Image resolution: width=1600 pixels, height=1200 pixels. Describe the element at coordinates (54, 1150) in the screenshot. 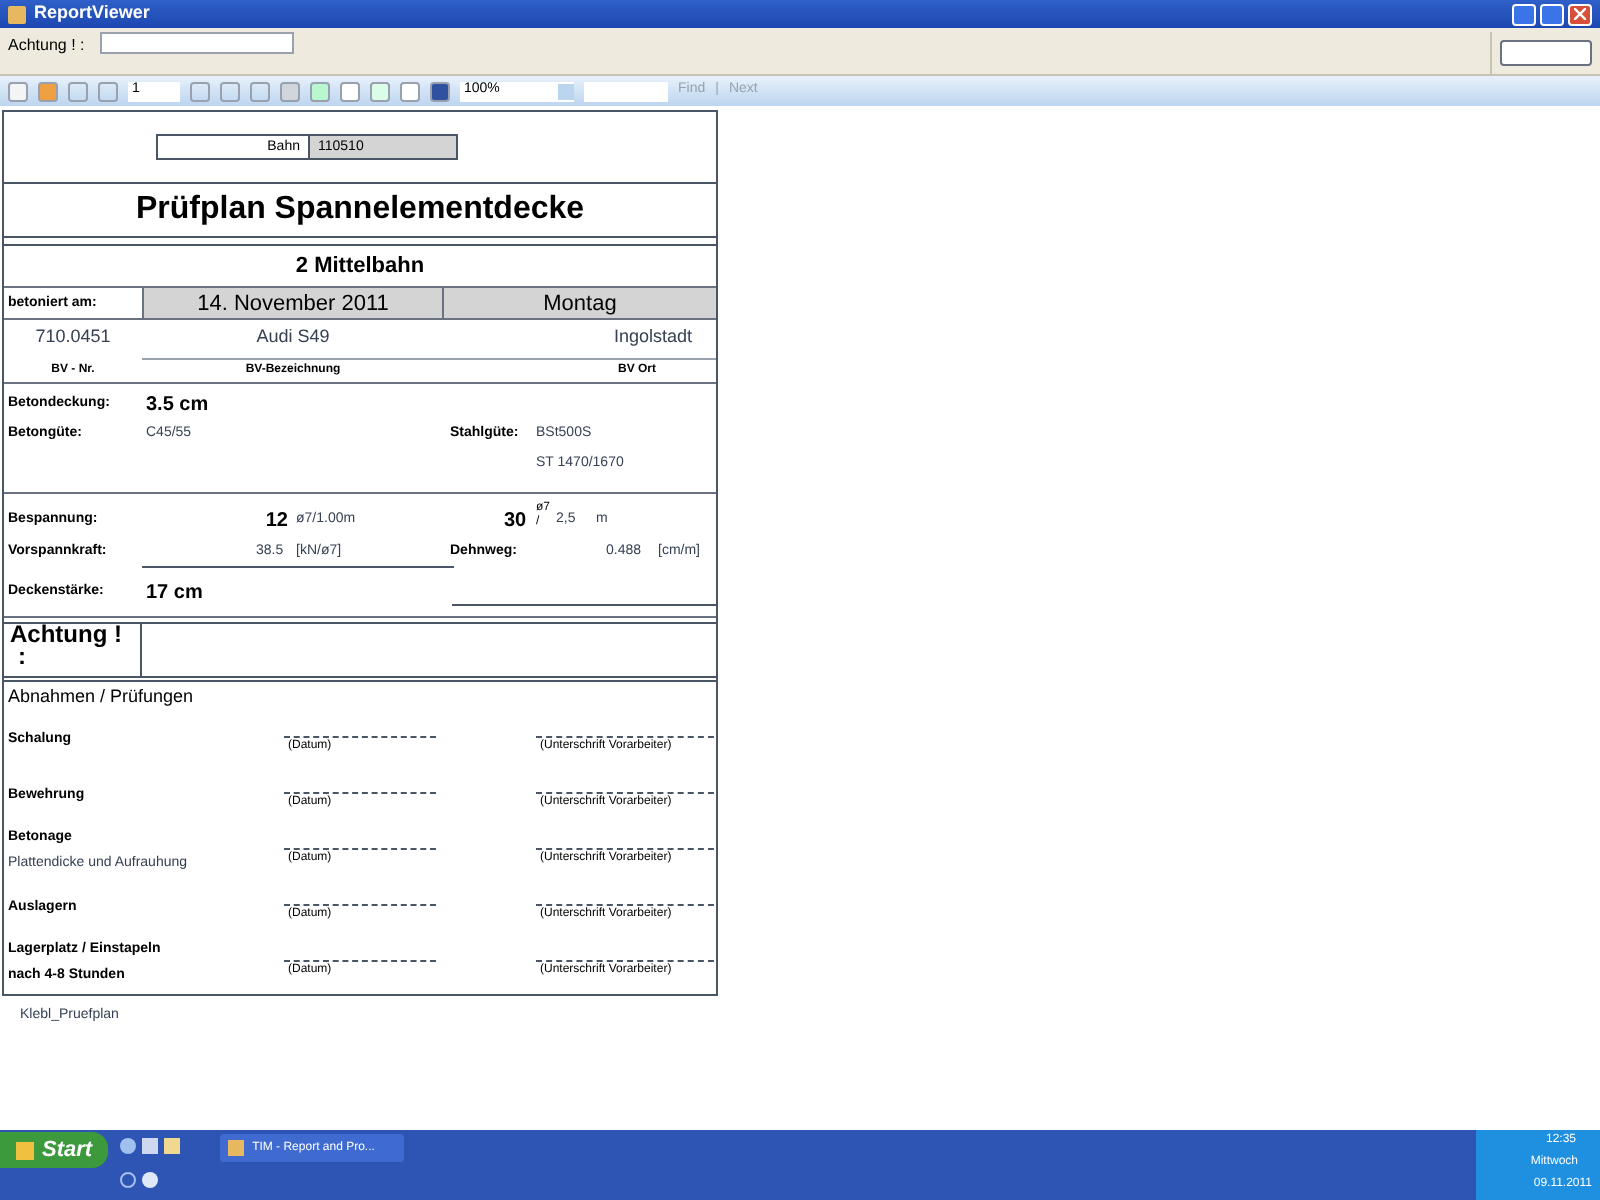

I see `start-button: Start` at that location.